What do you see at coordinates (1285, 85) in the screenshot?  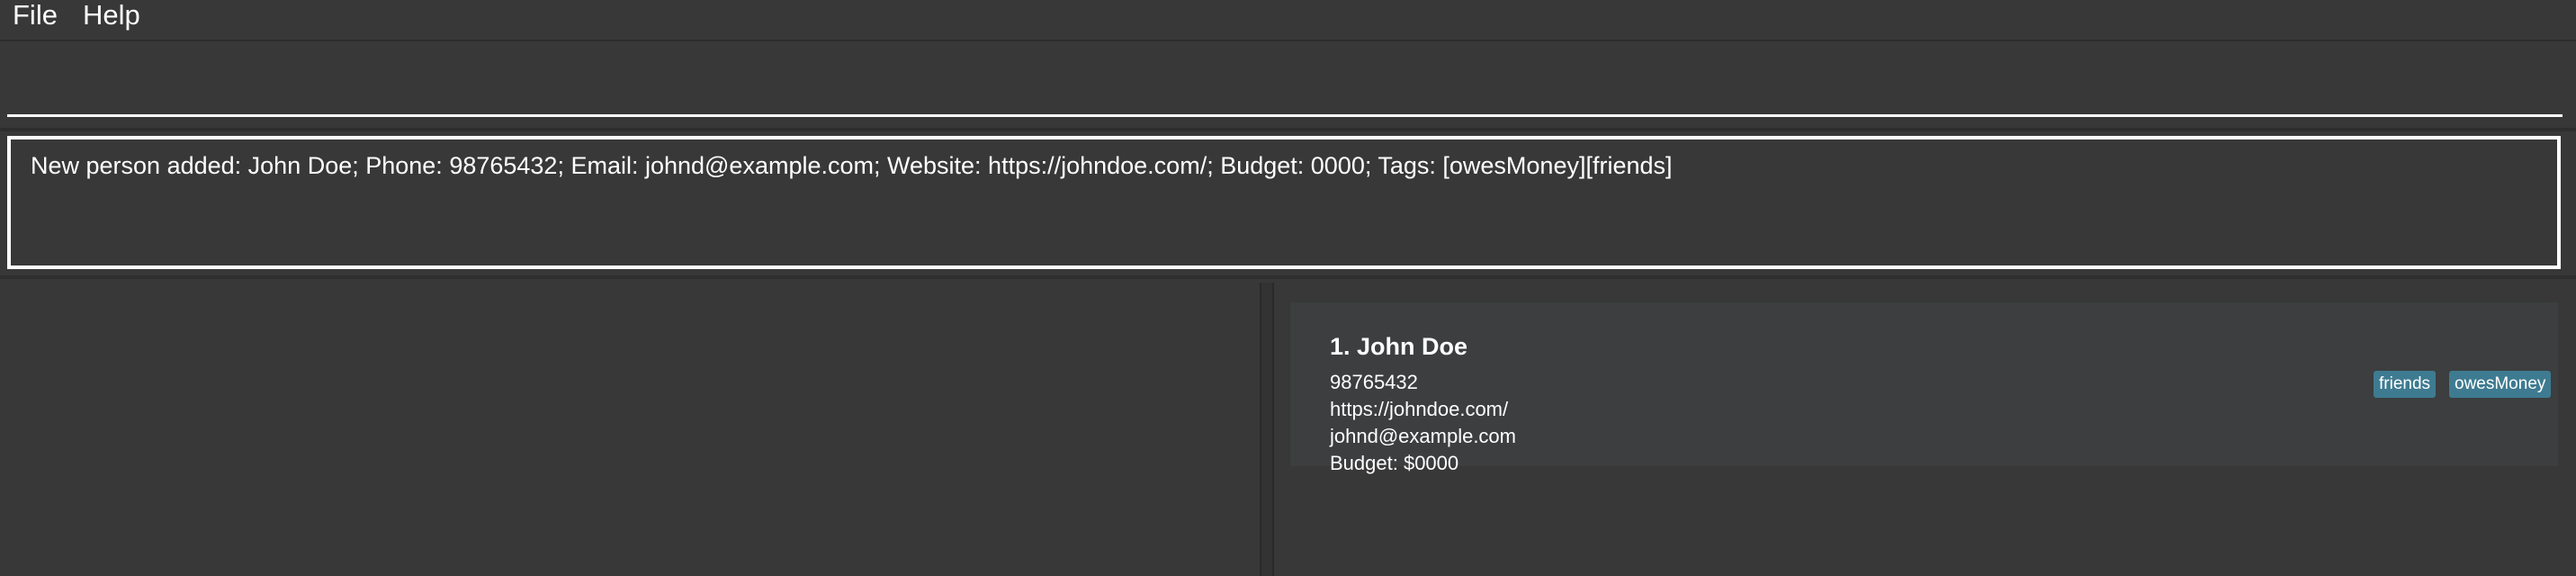 I see `command-input` at bounding box center [1285, 85].